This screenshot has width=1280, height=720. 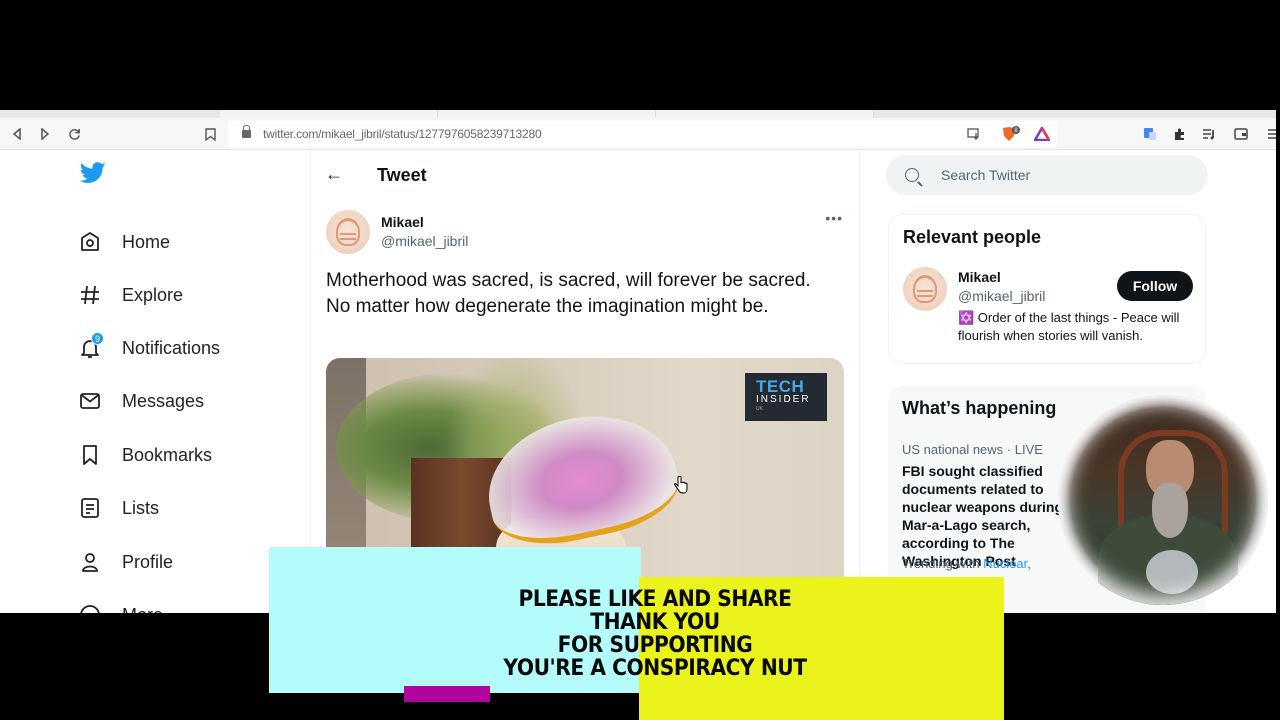 I want to click on nav-label: Notifications, so click(x=171, y=347).